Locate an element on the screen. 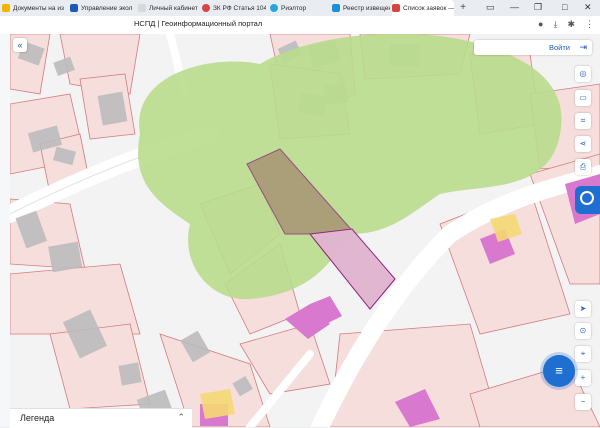 Image resolution: width=600 pixels, height=428 pixels. address-bar: НСПД | Геоинформационный портал ● ⤓ ✱ ⋮ is located at coordinates (300, 25).